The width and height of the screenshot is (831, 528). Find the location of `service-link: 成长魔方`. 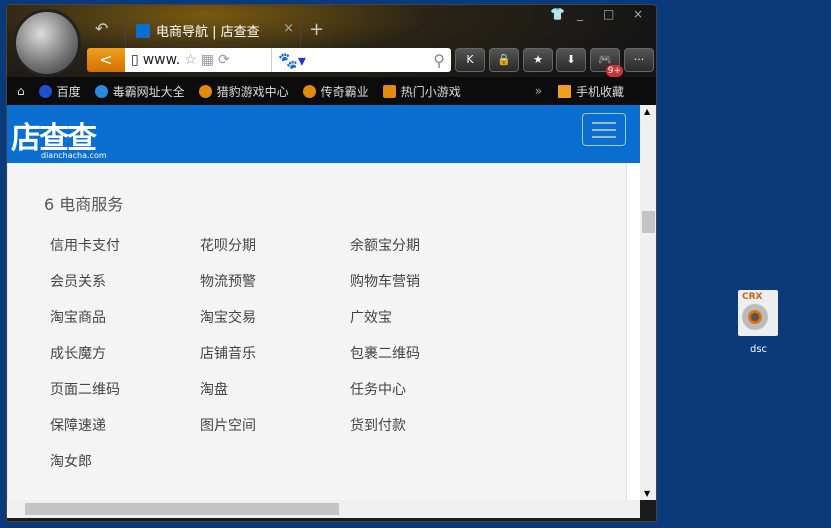

service-link: 成长魔方 is located at coordinates (125, 353).